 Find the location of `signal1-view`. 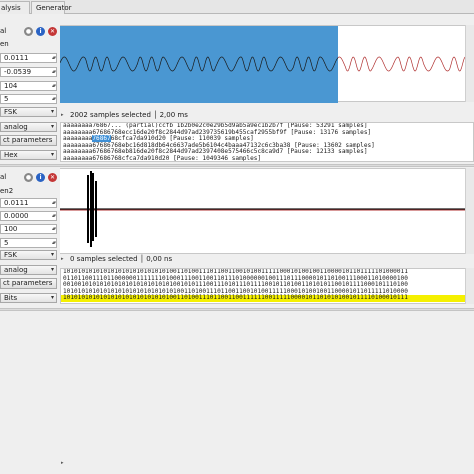

signal1-view is located at coordinates (266, 64).